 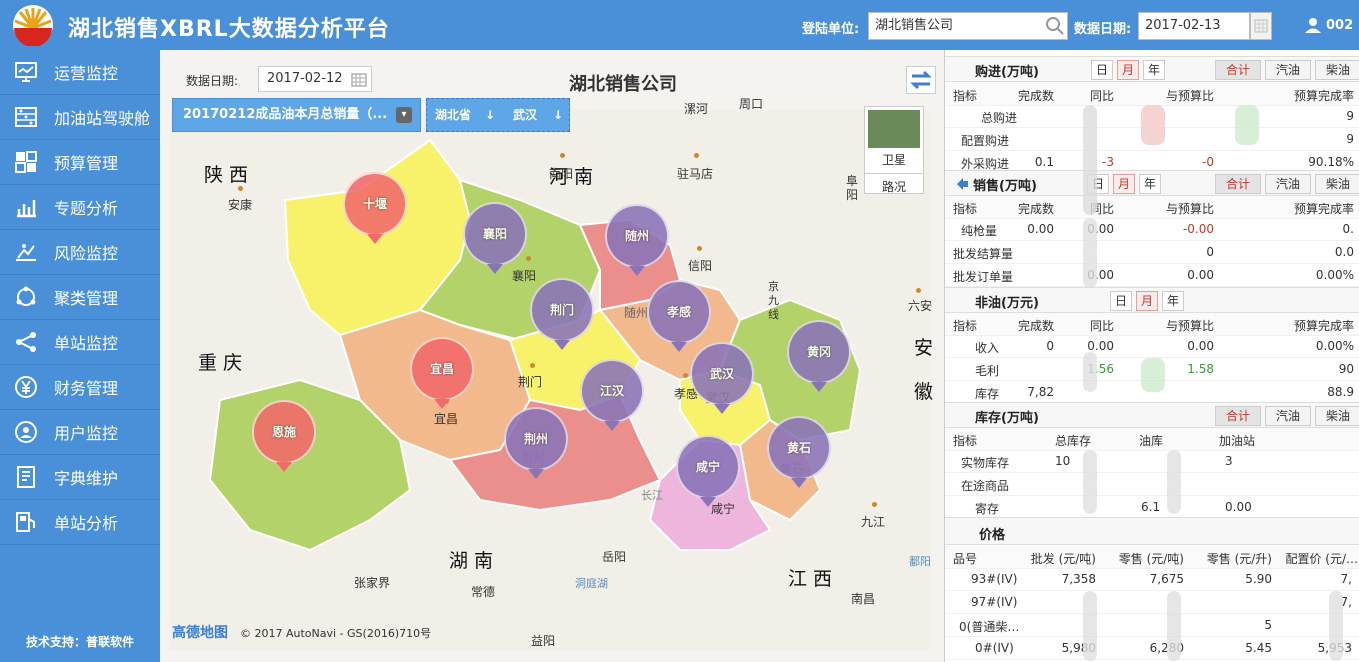 What do you see at coordinates (1331, 162) in the screenshot?
I see `cell-rate: 90.18%` at bounding box center [1331, 162].